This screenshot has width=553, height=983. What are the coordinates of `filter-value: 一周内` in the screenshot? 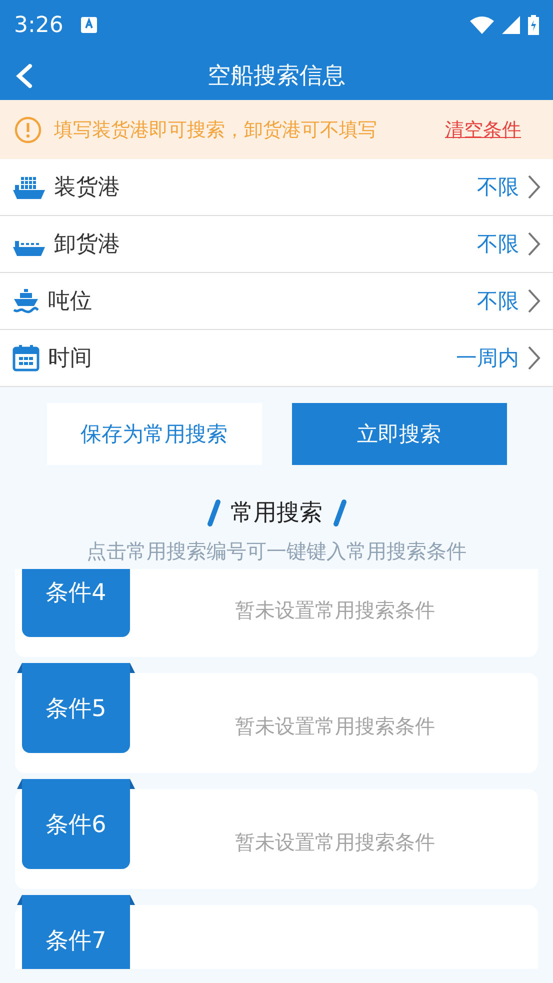 It's located at (487, 358).